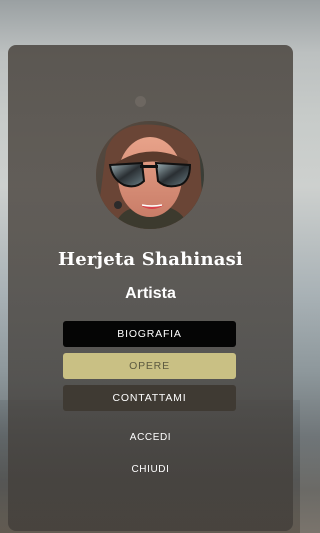 The image size is (320, 533). I want to click on contact-button: CONTATTAMI, so click(149, 398).